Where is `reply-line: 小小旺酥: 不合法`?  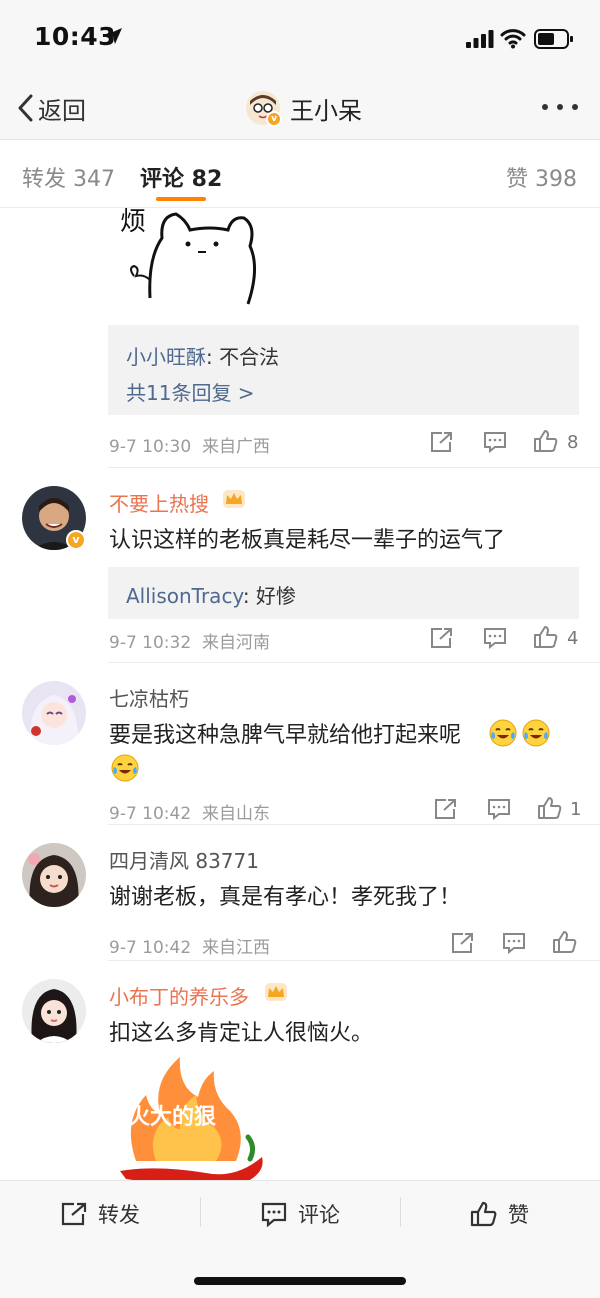 reply-line: 小小旺酥: 不合法 is located at coordinates (202, 355).